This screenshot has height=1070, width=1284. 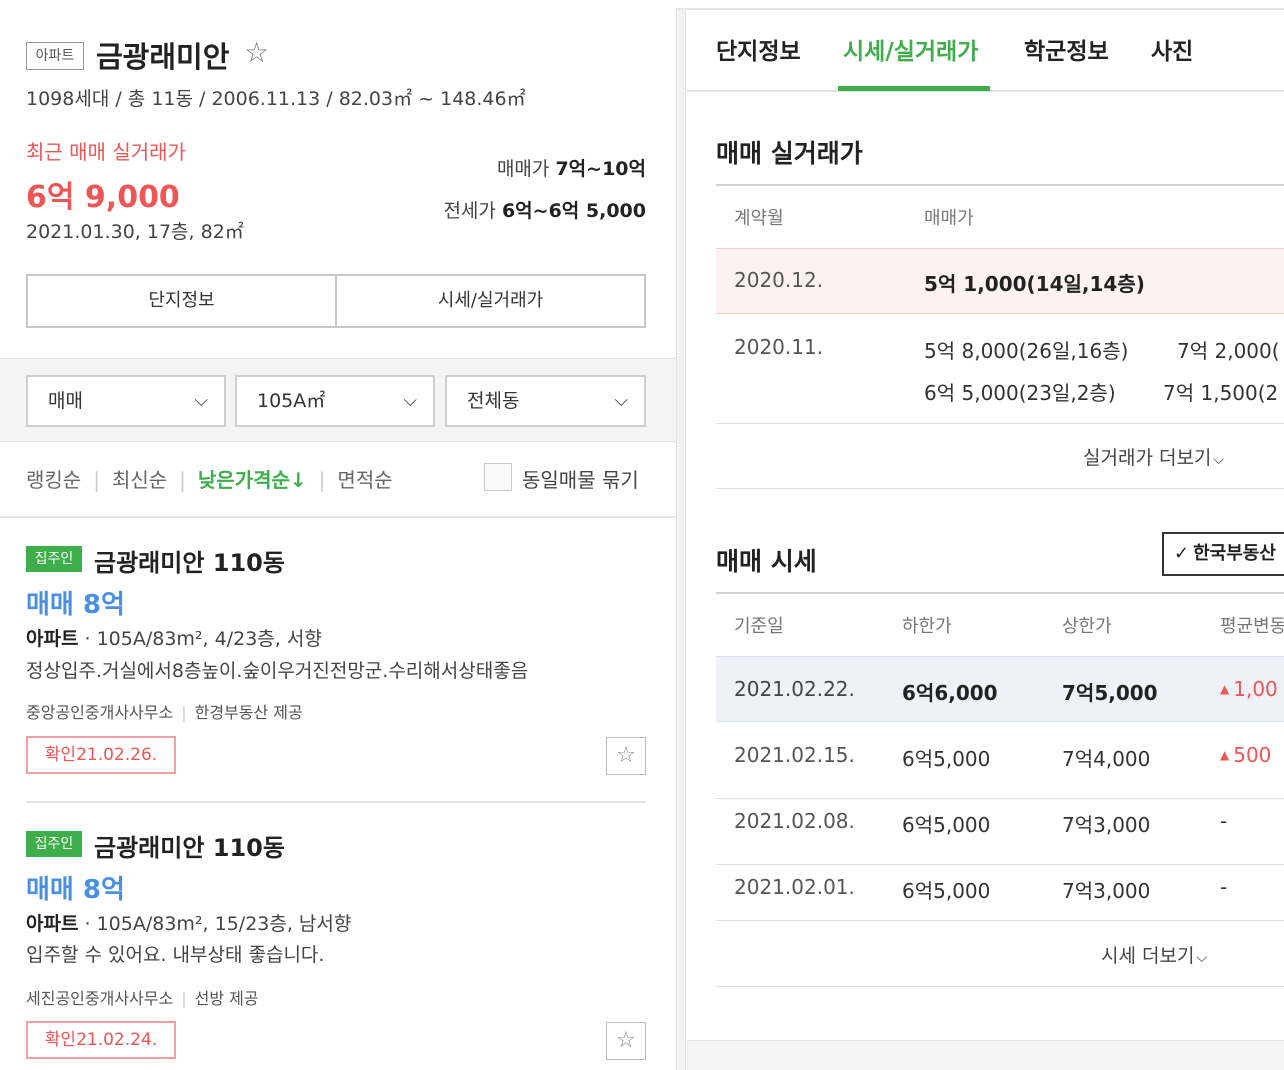 I want to click on tab-complex-info: 단지정보, so click(x=758, y=49).